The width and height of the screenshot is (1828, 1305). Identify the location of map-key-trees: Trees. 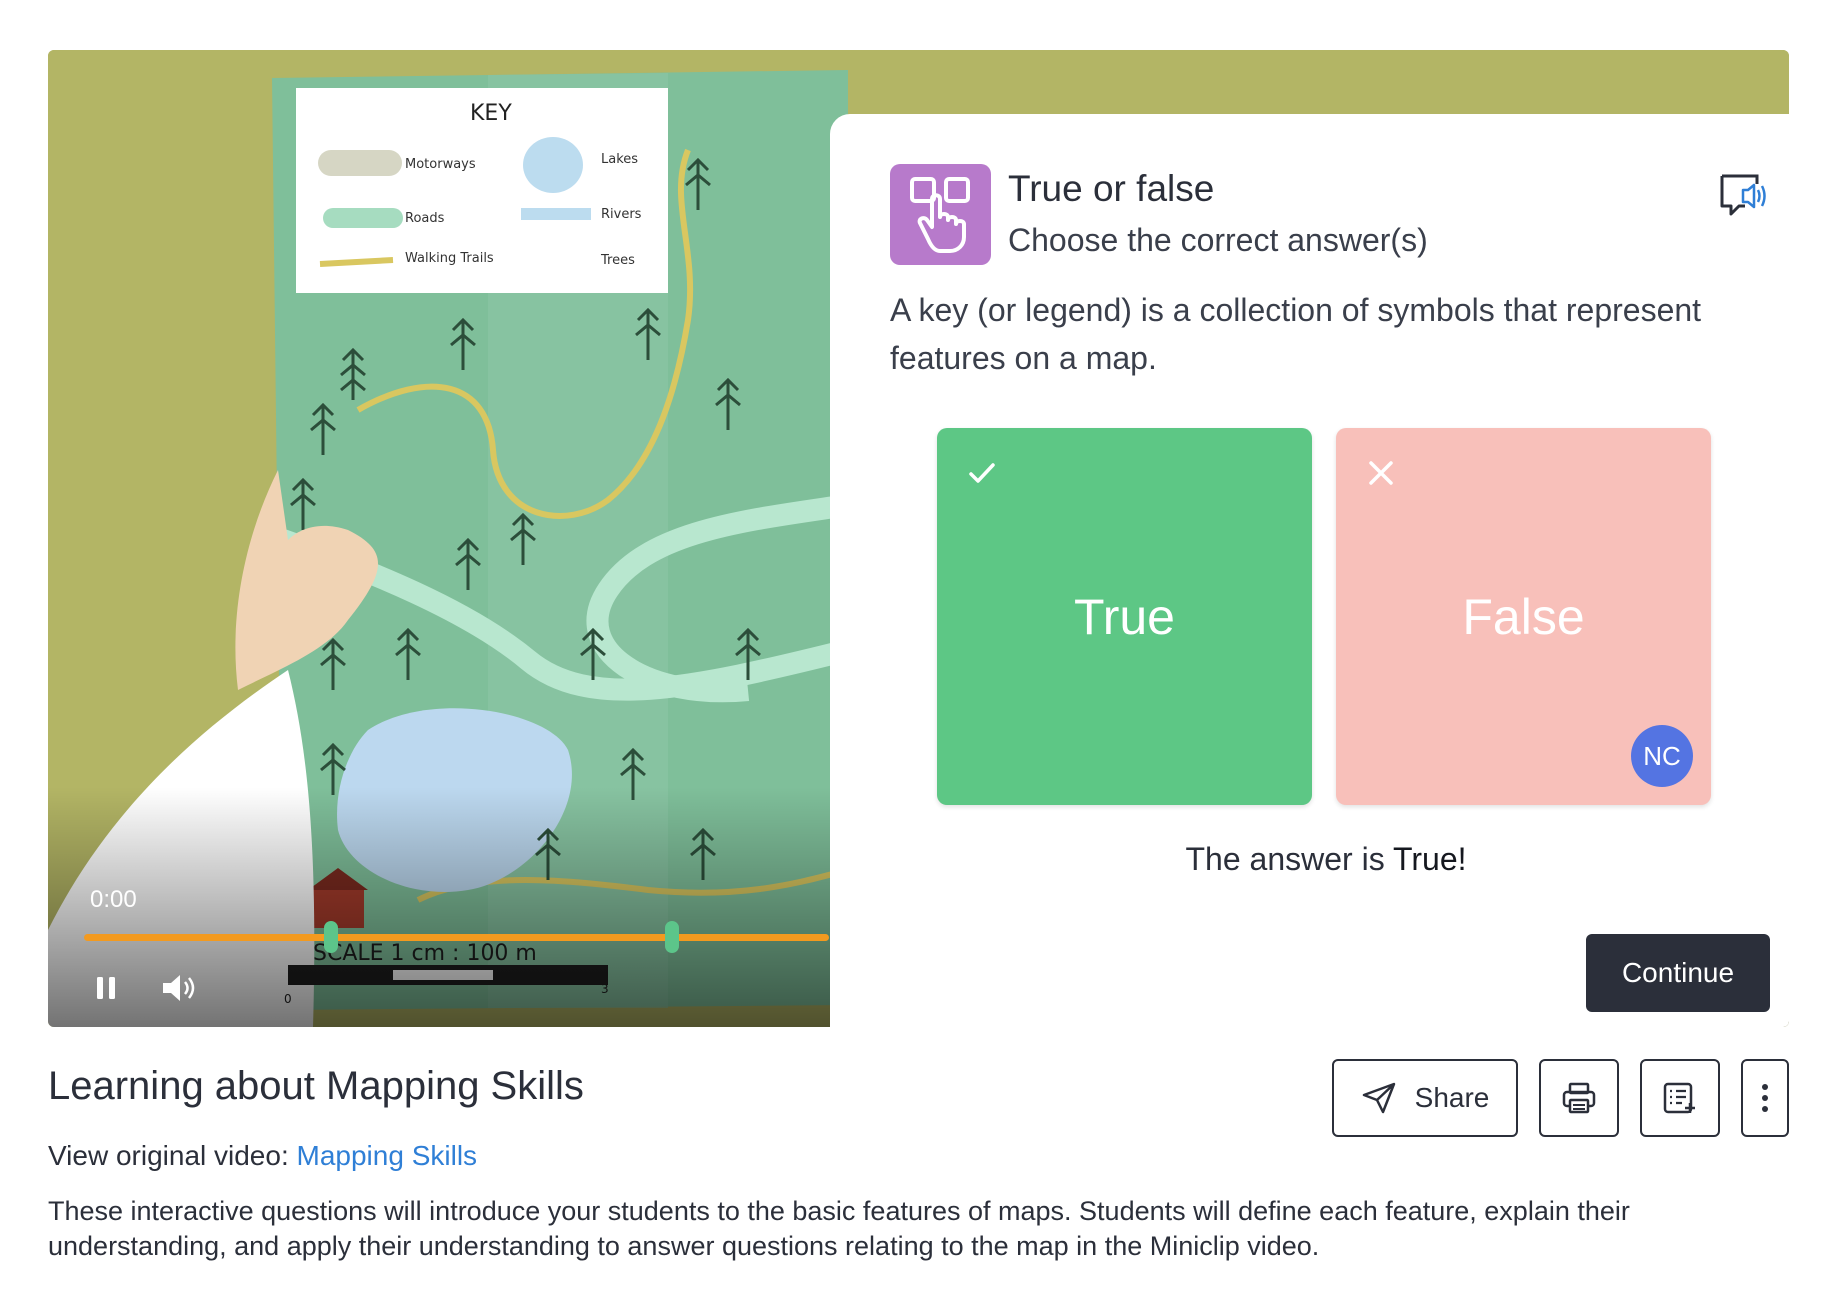
(617, 260).